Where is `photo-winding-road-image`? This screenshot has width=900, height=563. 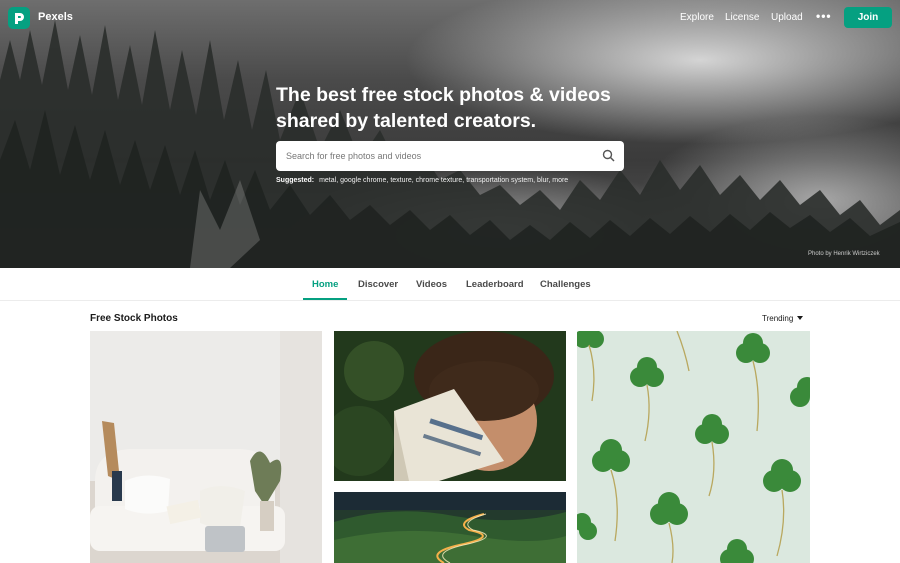
photo-winding-road-image is located at coordinates (450, 527).